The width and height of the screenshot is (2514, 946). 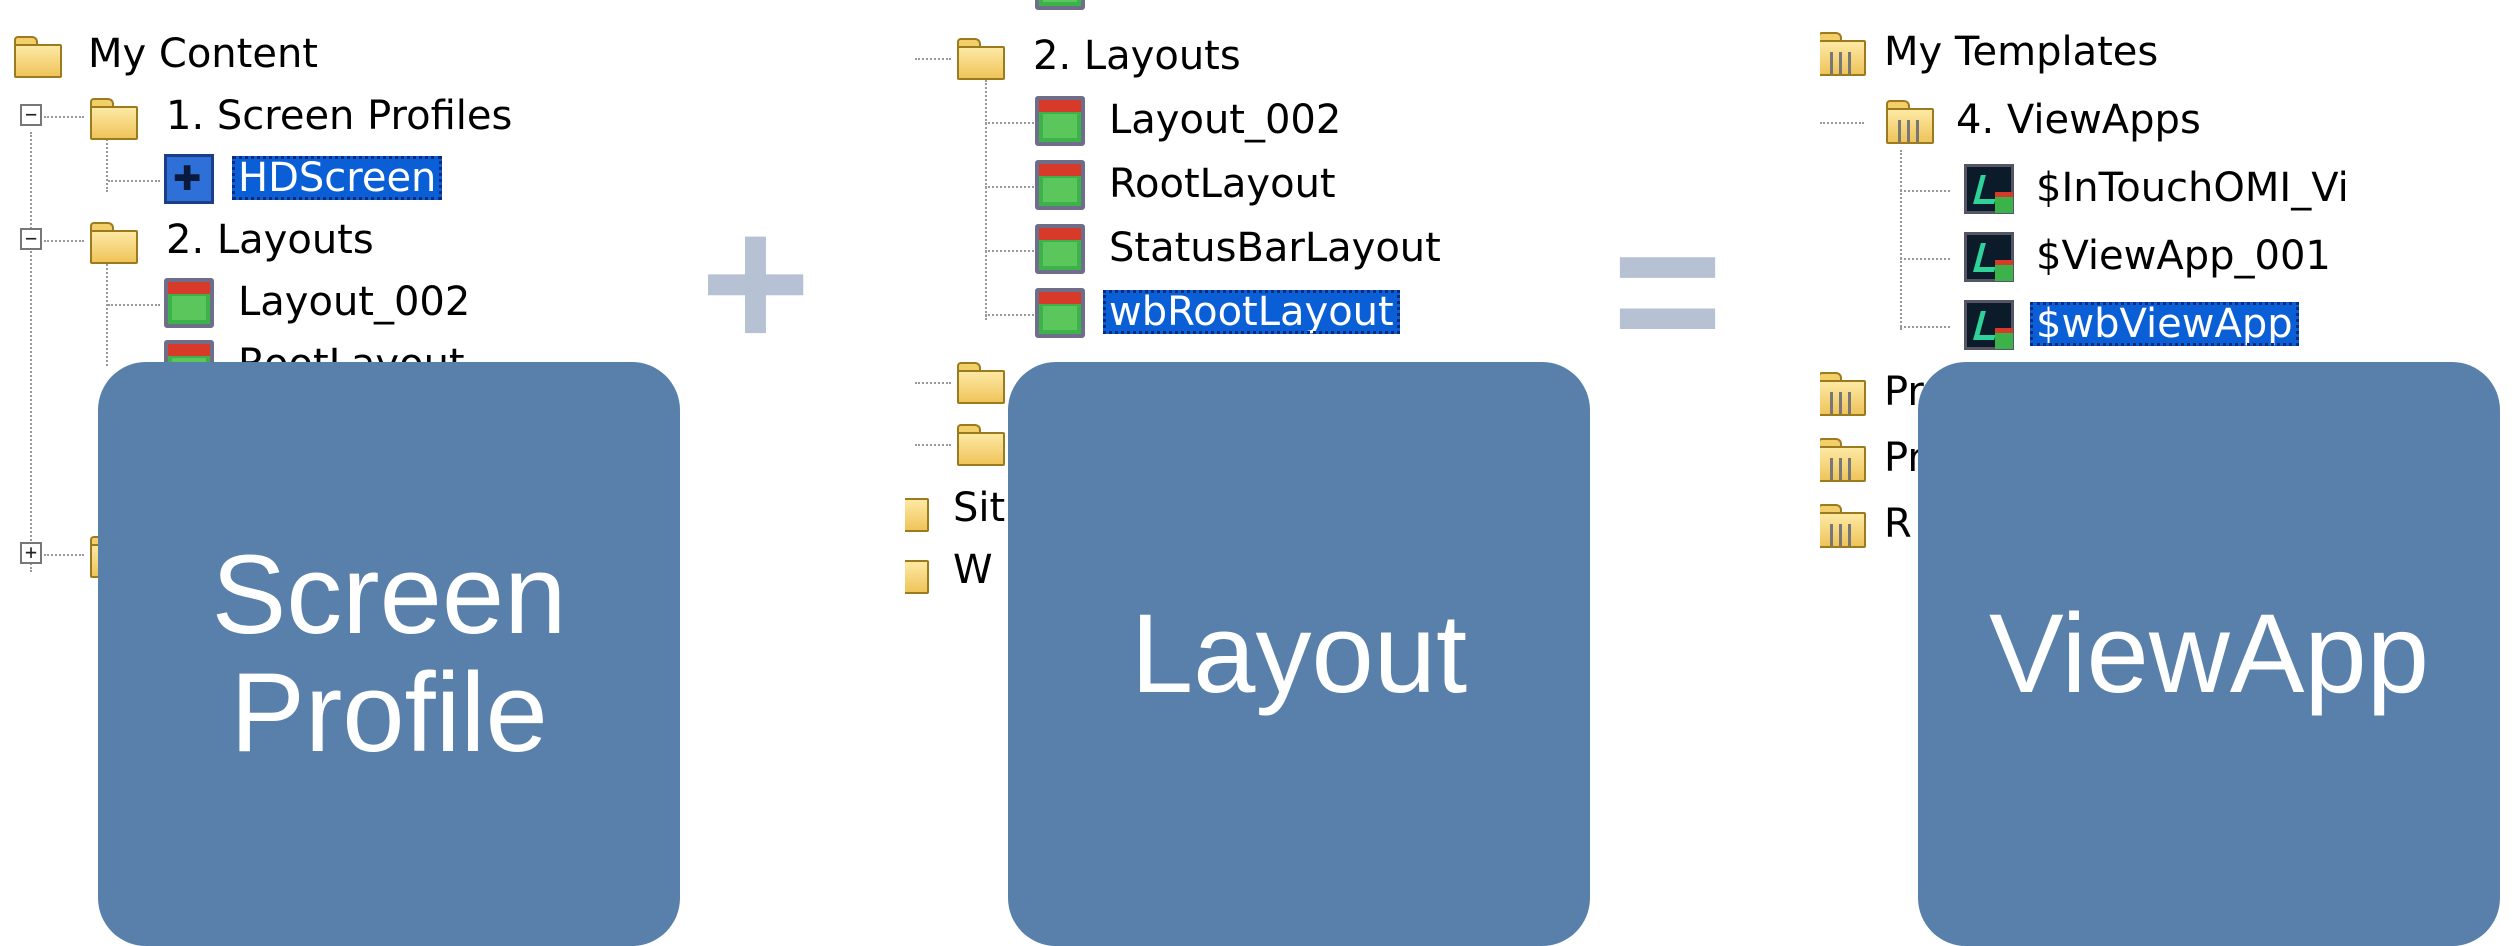 What do you see at coordinates (1275, 248) in the screenshot?
I see `tree-item-label: StatusBarLayout` at bounding box center [1275, 248].